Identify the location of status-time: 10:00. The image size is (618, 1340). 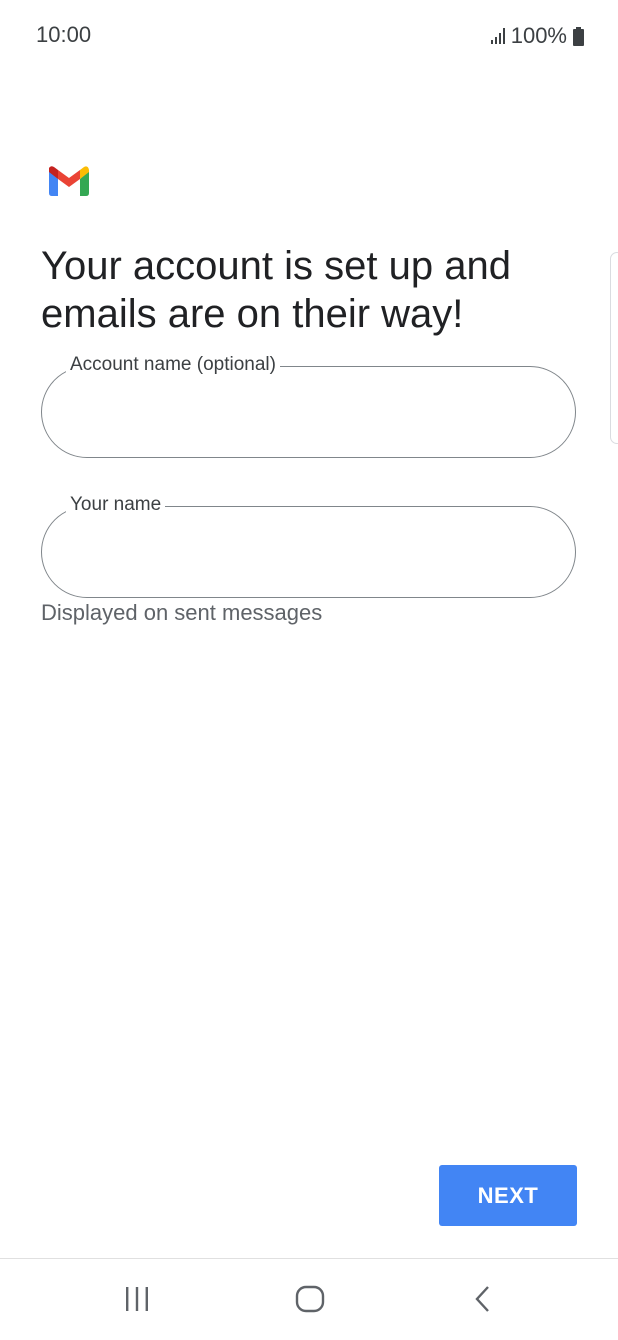
(64, 34).